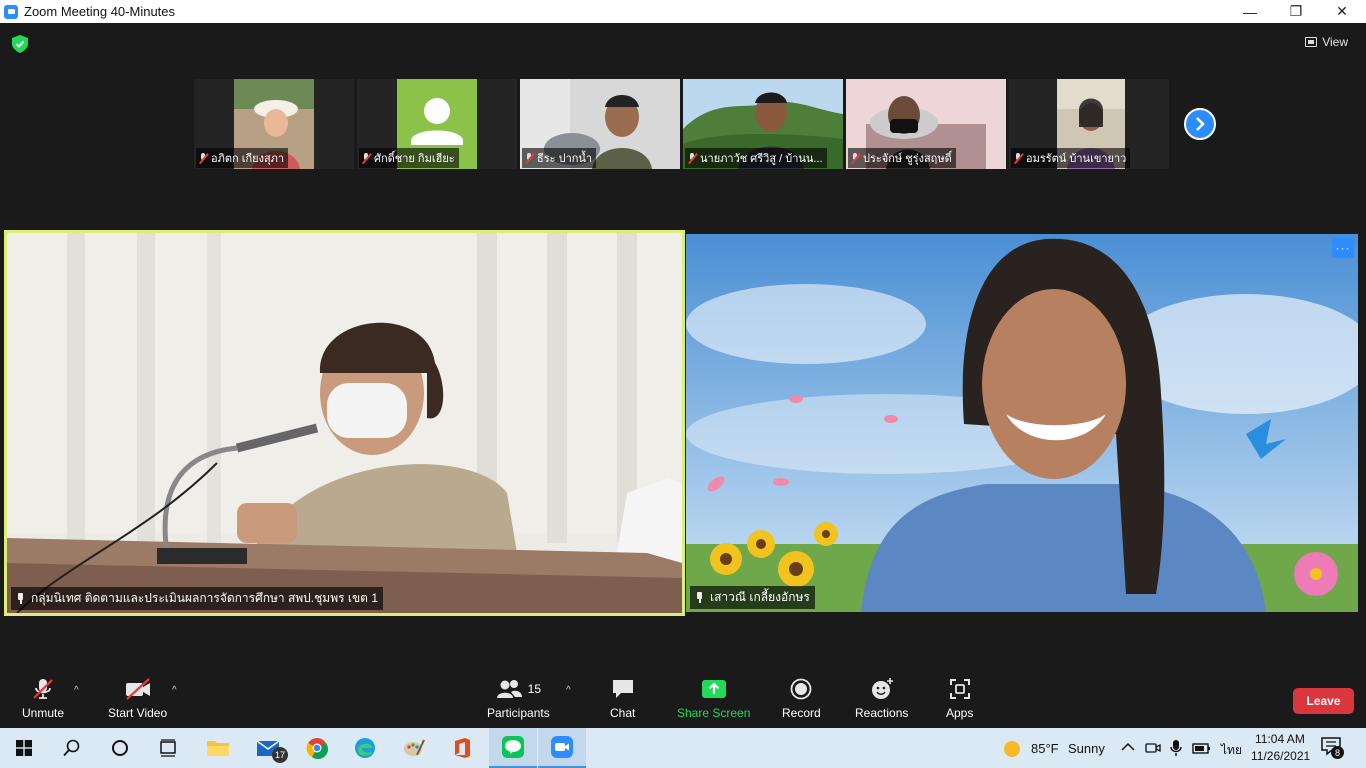 The height and width of the screenshot is (768, 1366). What do you see at coordinates (882, 713) in the screenshot?
I see `reactions-label: Reactions` at bounding box center [882, 713].